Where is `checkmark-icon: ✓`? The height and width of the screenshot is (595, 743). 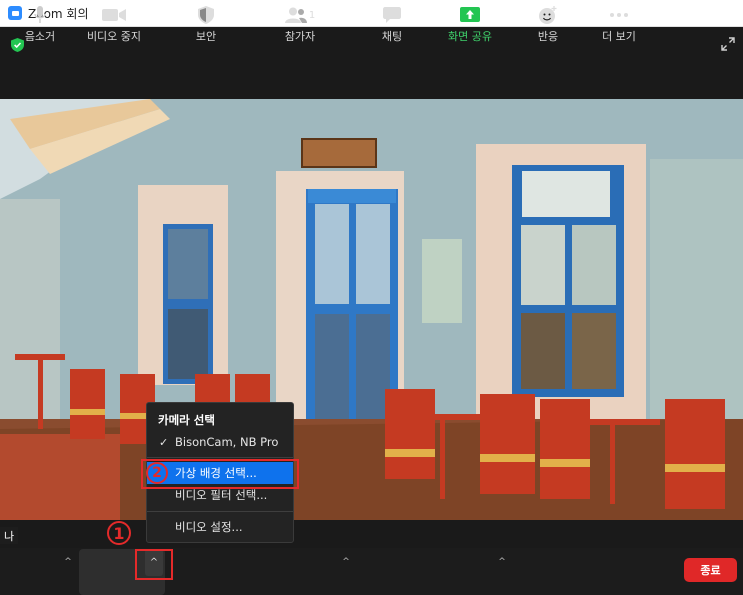 checkmark-icon: ✓ is located at coordinates (164, 442).